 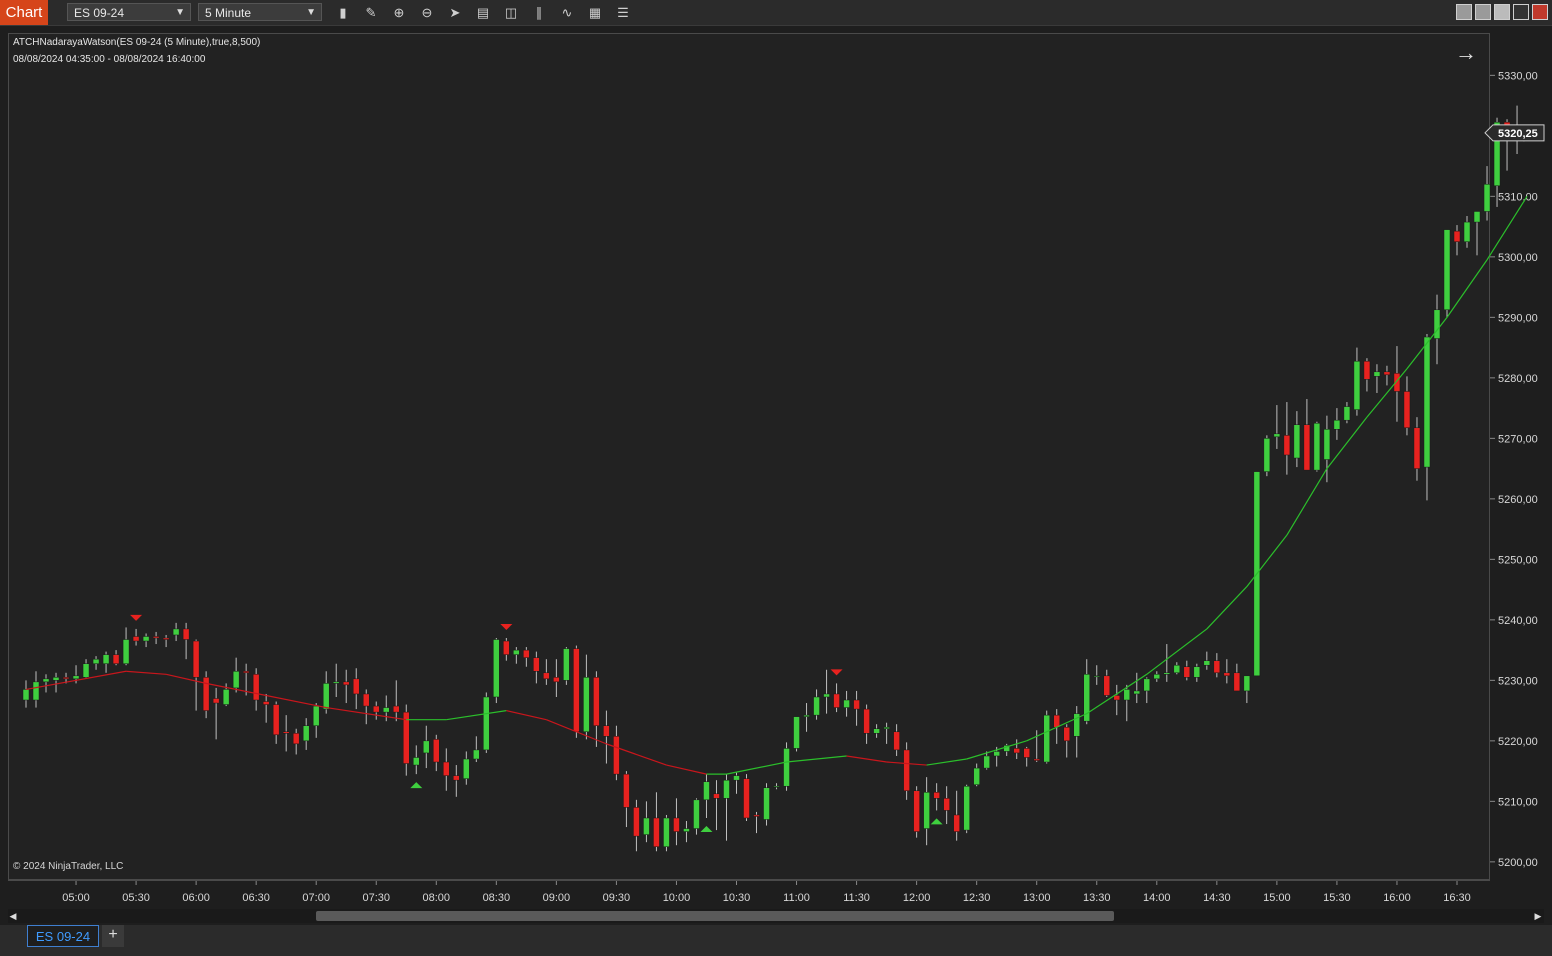 What do you see at coordinates (1518, 560) in the screenshot?
I see `y-tick-label: 5250,00` at bounding box center [1518, 560].